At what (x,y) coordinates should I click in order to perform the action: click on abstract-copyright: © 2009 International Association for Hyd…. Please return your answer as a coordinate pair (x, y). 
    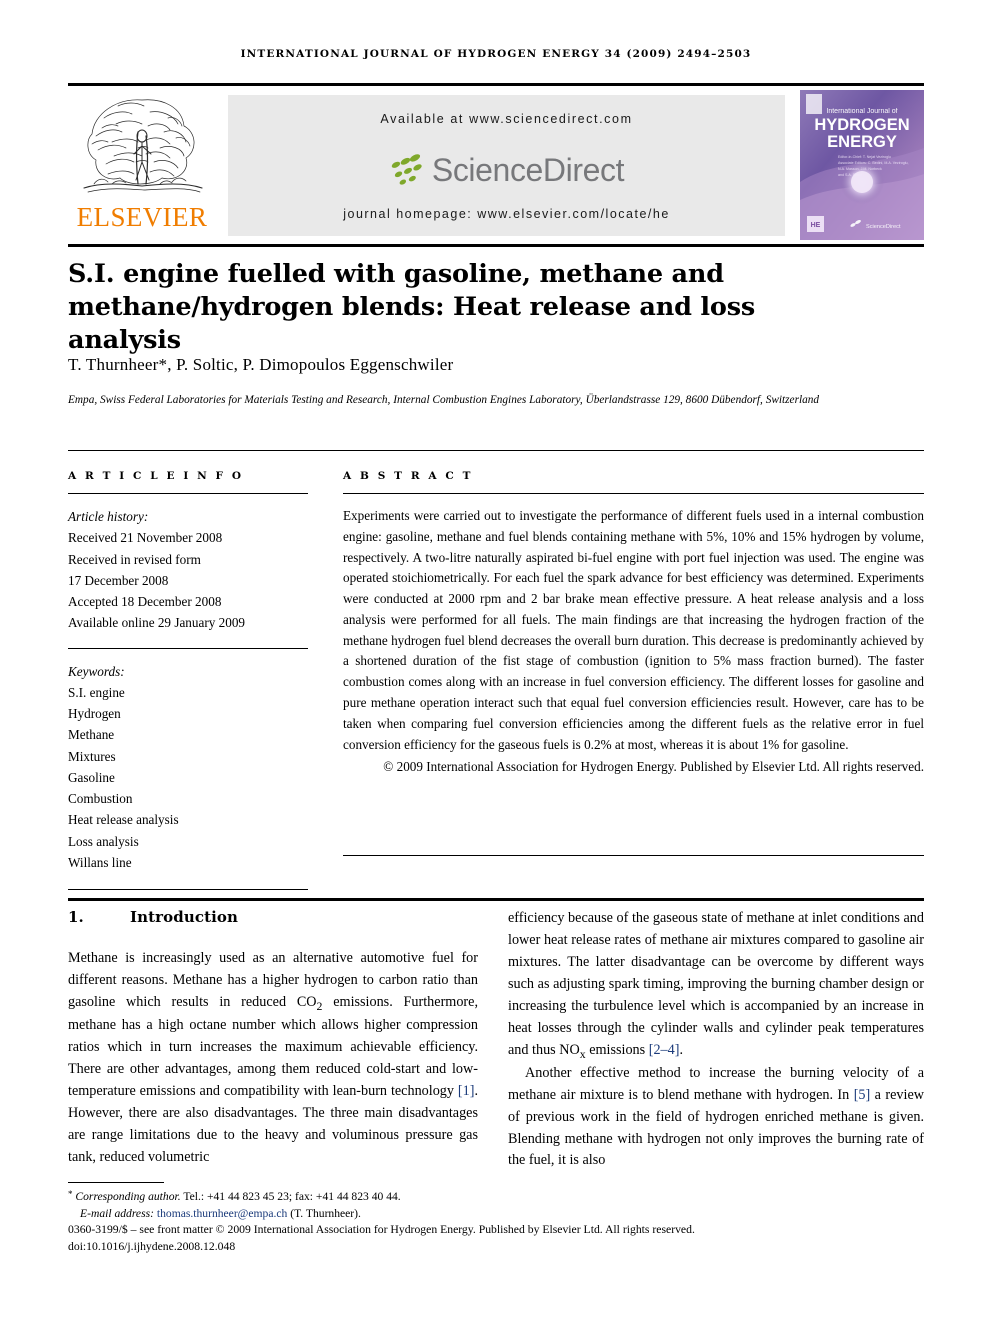
    Looking at the image, I should click on (653, 767).